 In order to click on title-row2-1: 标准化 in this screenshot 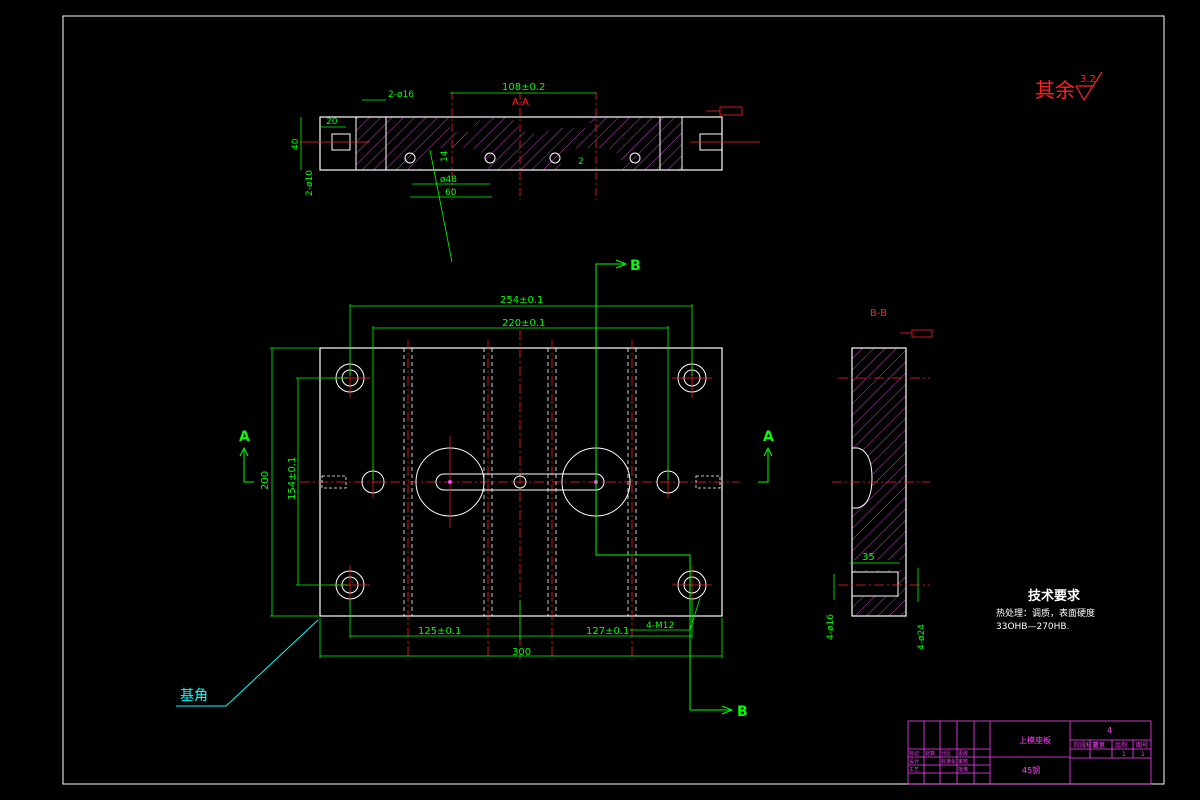, I will do `click(948, 761)`.